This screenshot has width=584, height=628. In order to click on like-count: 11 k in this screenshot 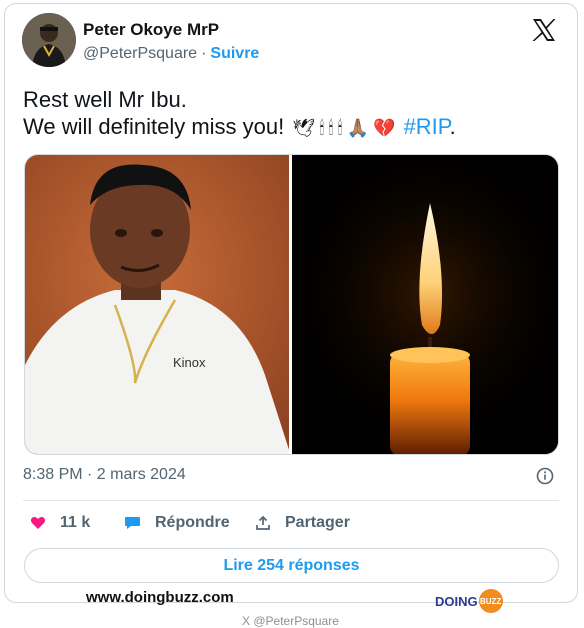, I will do `click(75, 522)`.